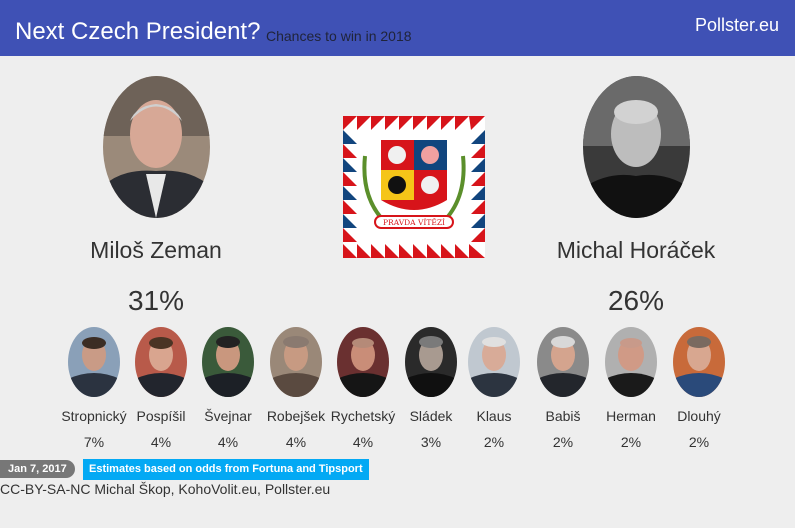 This screenshot has width=795, height=528. I want to click on candidate-card: Pospíšil 4%, so click(161, 387).